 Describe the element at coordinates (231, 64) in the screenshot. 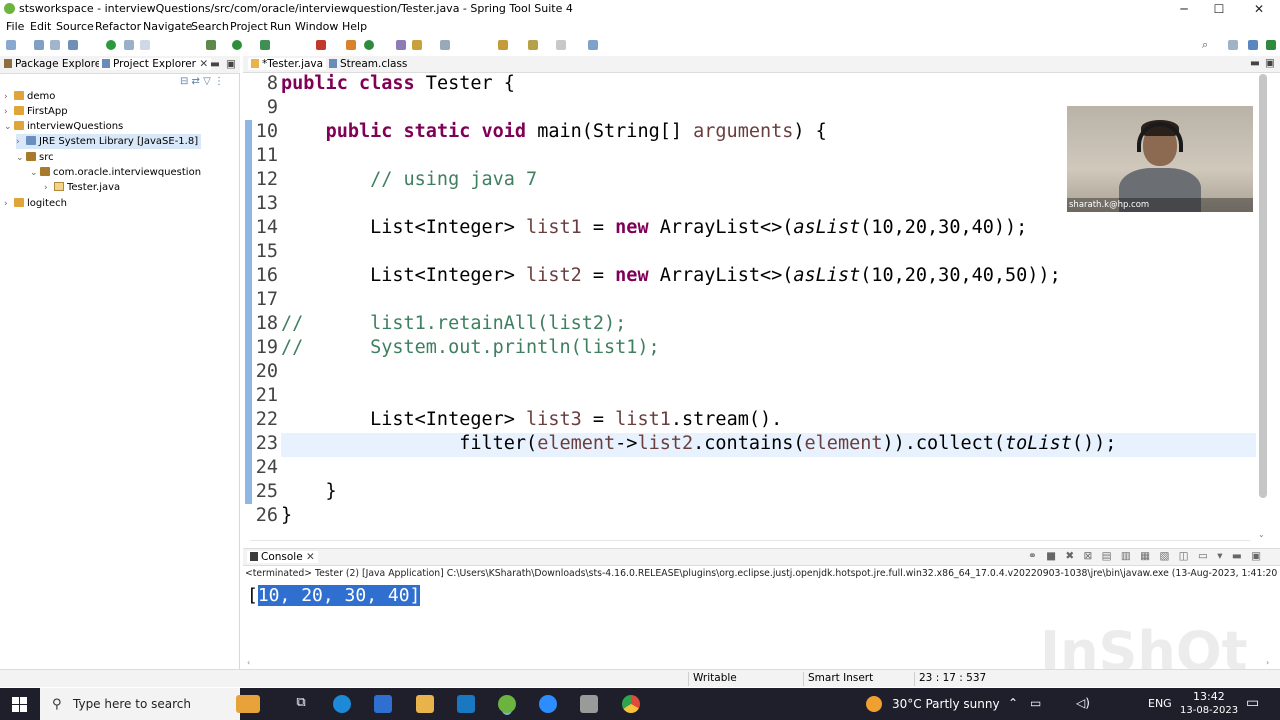

I see `maximize-view-icon: ▣` at that location.